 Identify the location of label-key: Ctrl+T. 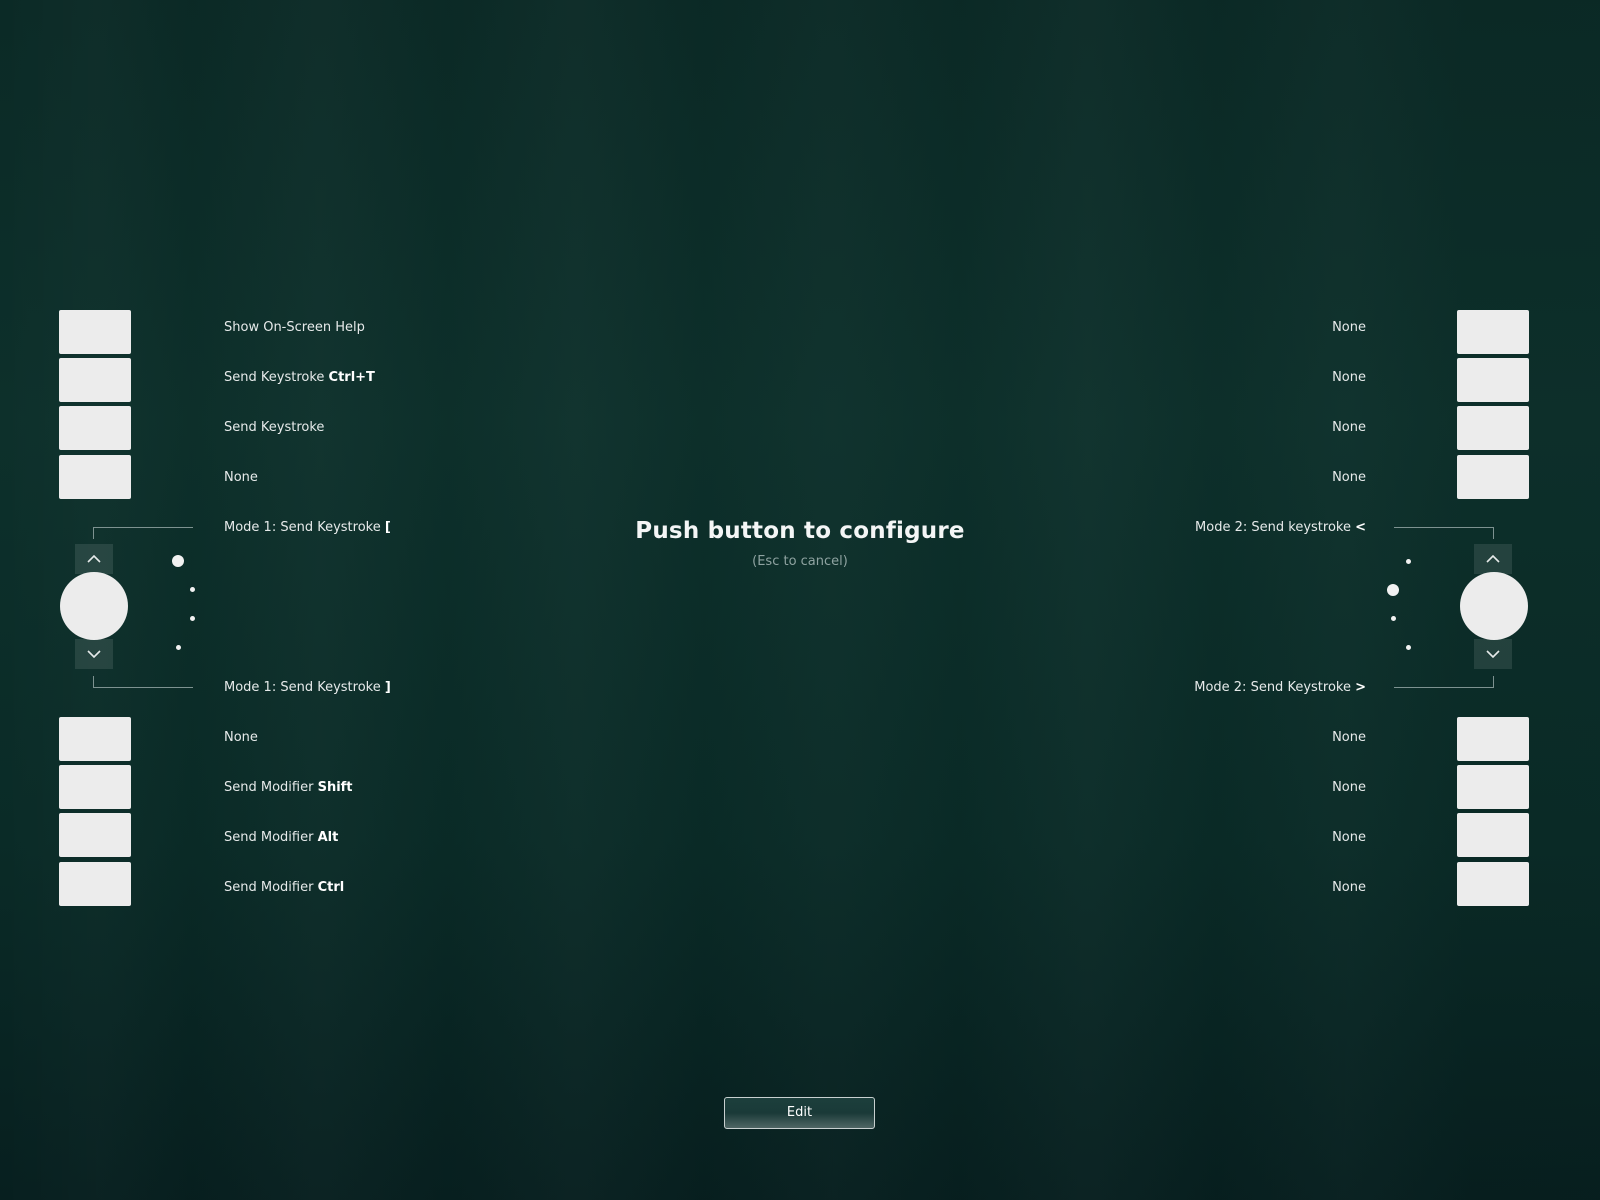
(351, 377).